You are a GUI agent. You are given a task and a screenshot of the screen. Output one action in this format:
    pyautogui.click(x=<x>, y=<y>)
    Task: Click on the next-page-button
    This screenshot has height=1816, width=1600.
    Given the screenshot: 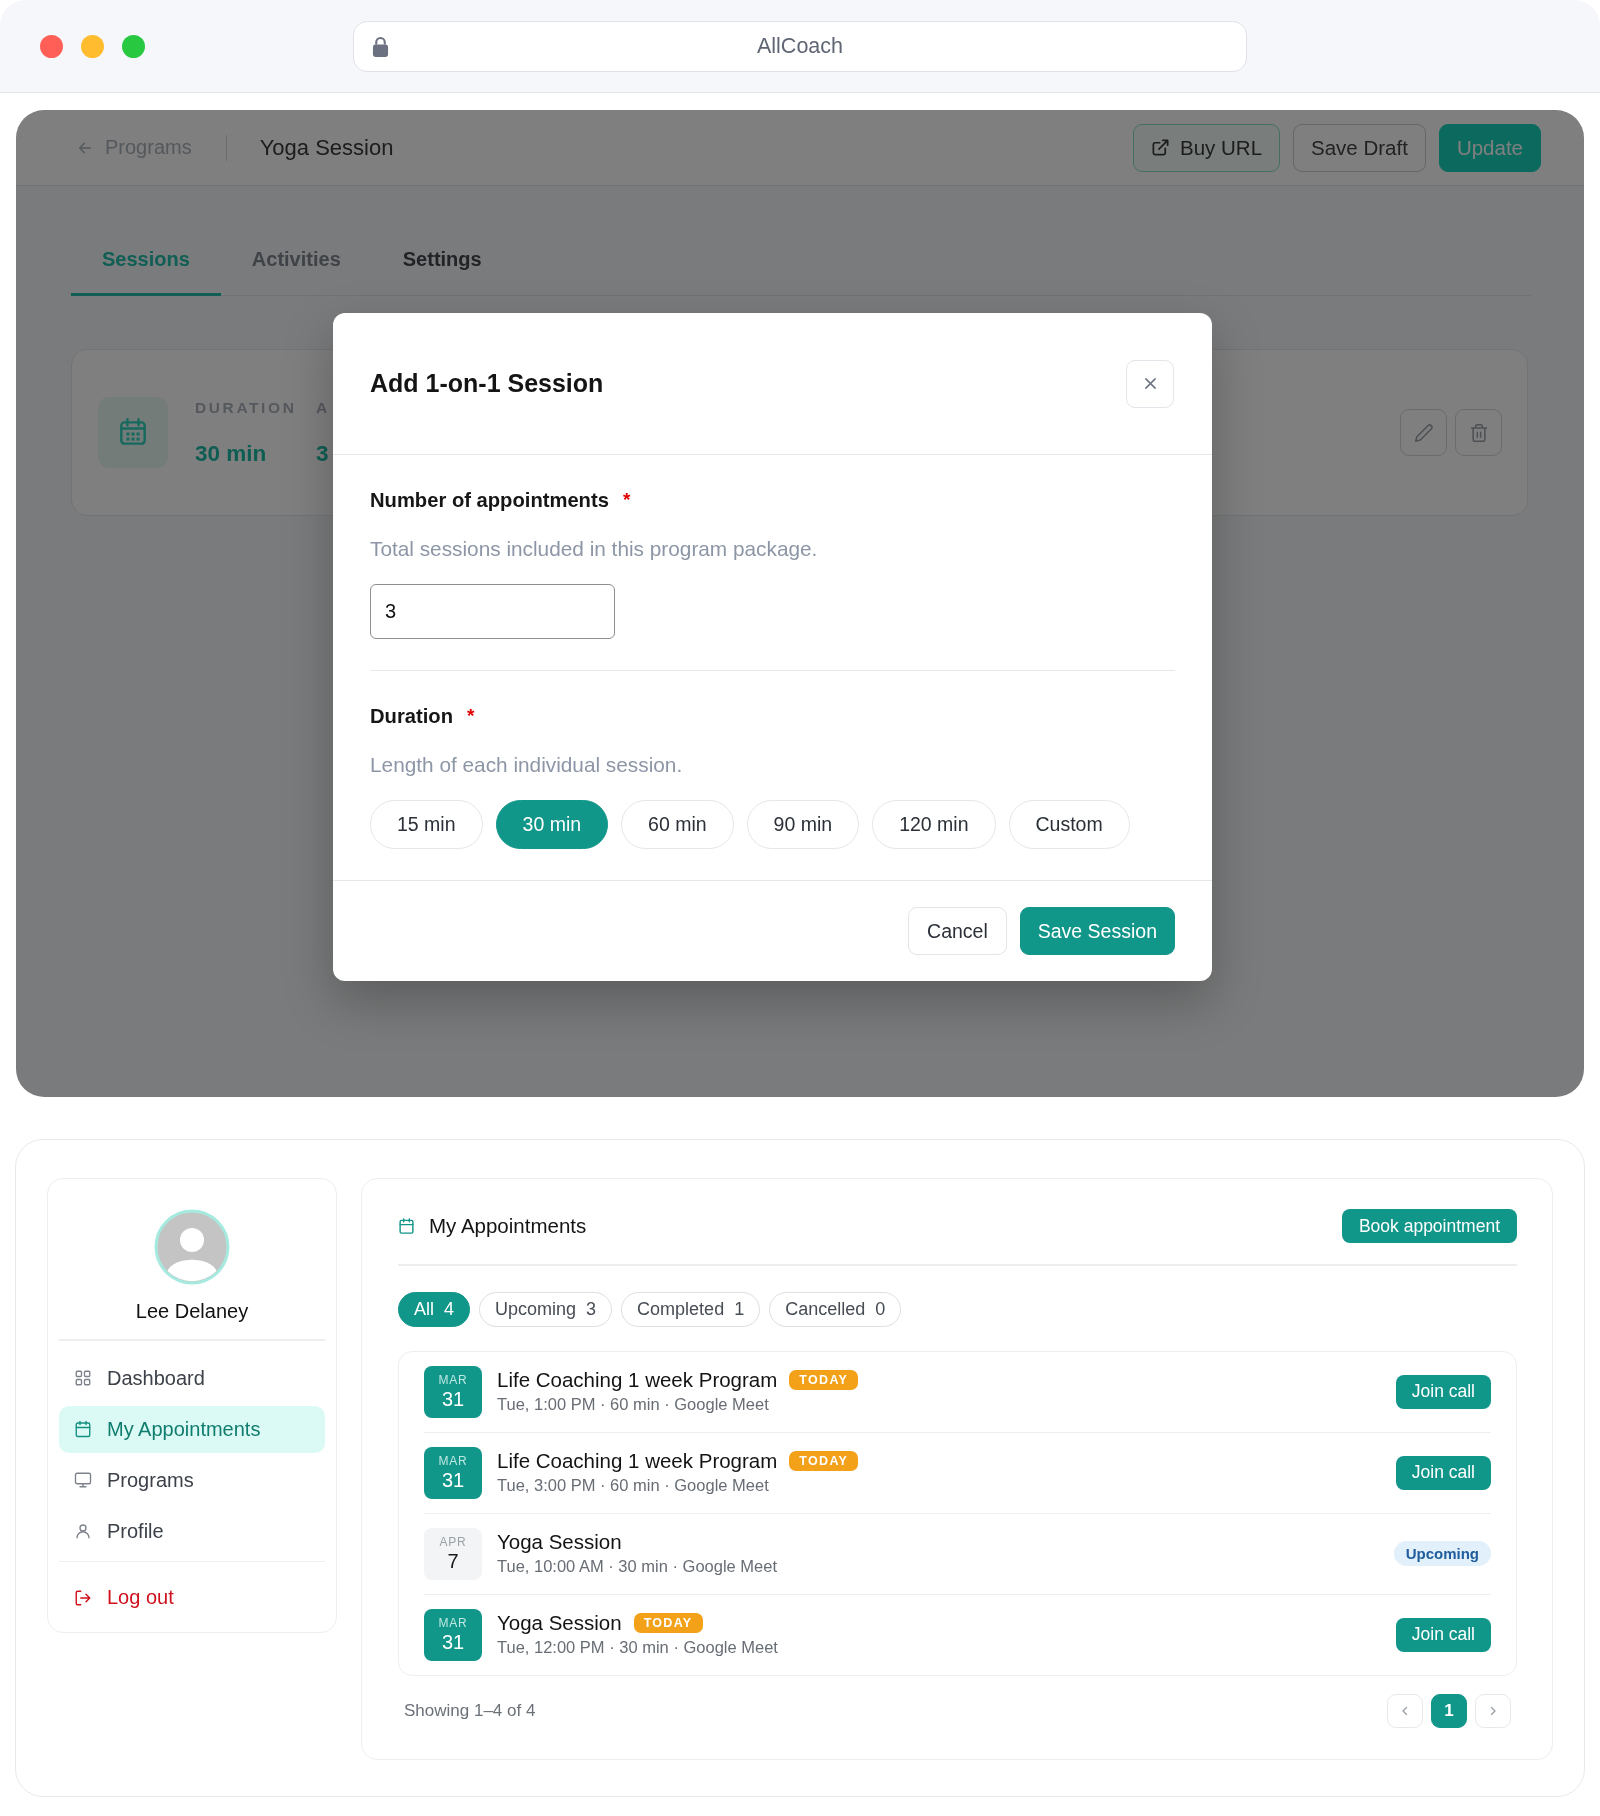 What is the action you would take?
    pyautogui.click(x=1493, y=1710)
    